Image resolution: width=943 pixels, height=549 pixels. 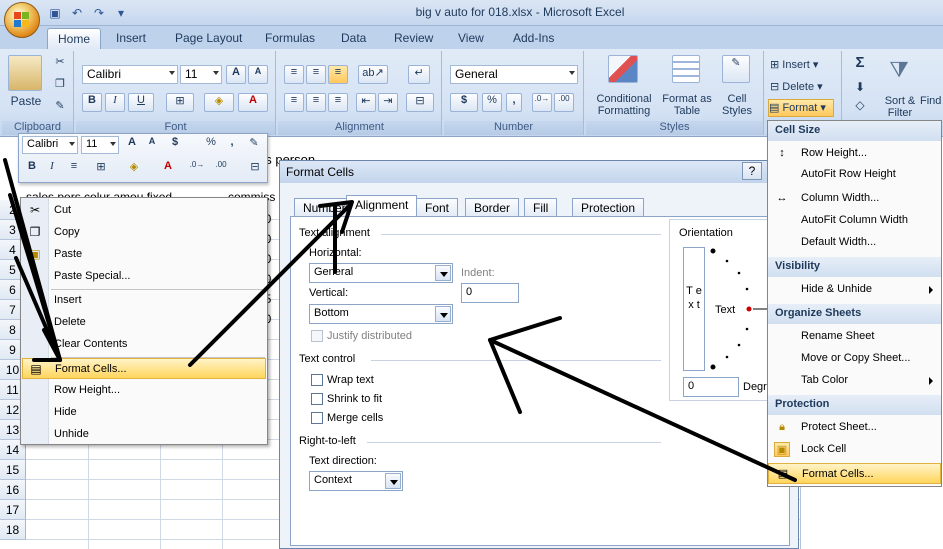 I want to click on mini-size-combo: 11, so click(x=100, y=145).